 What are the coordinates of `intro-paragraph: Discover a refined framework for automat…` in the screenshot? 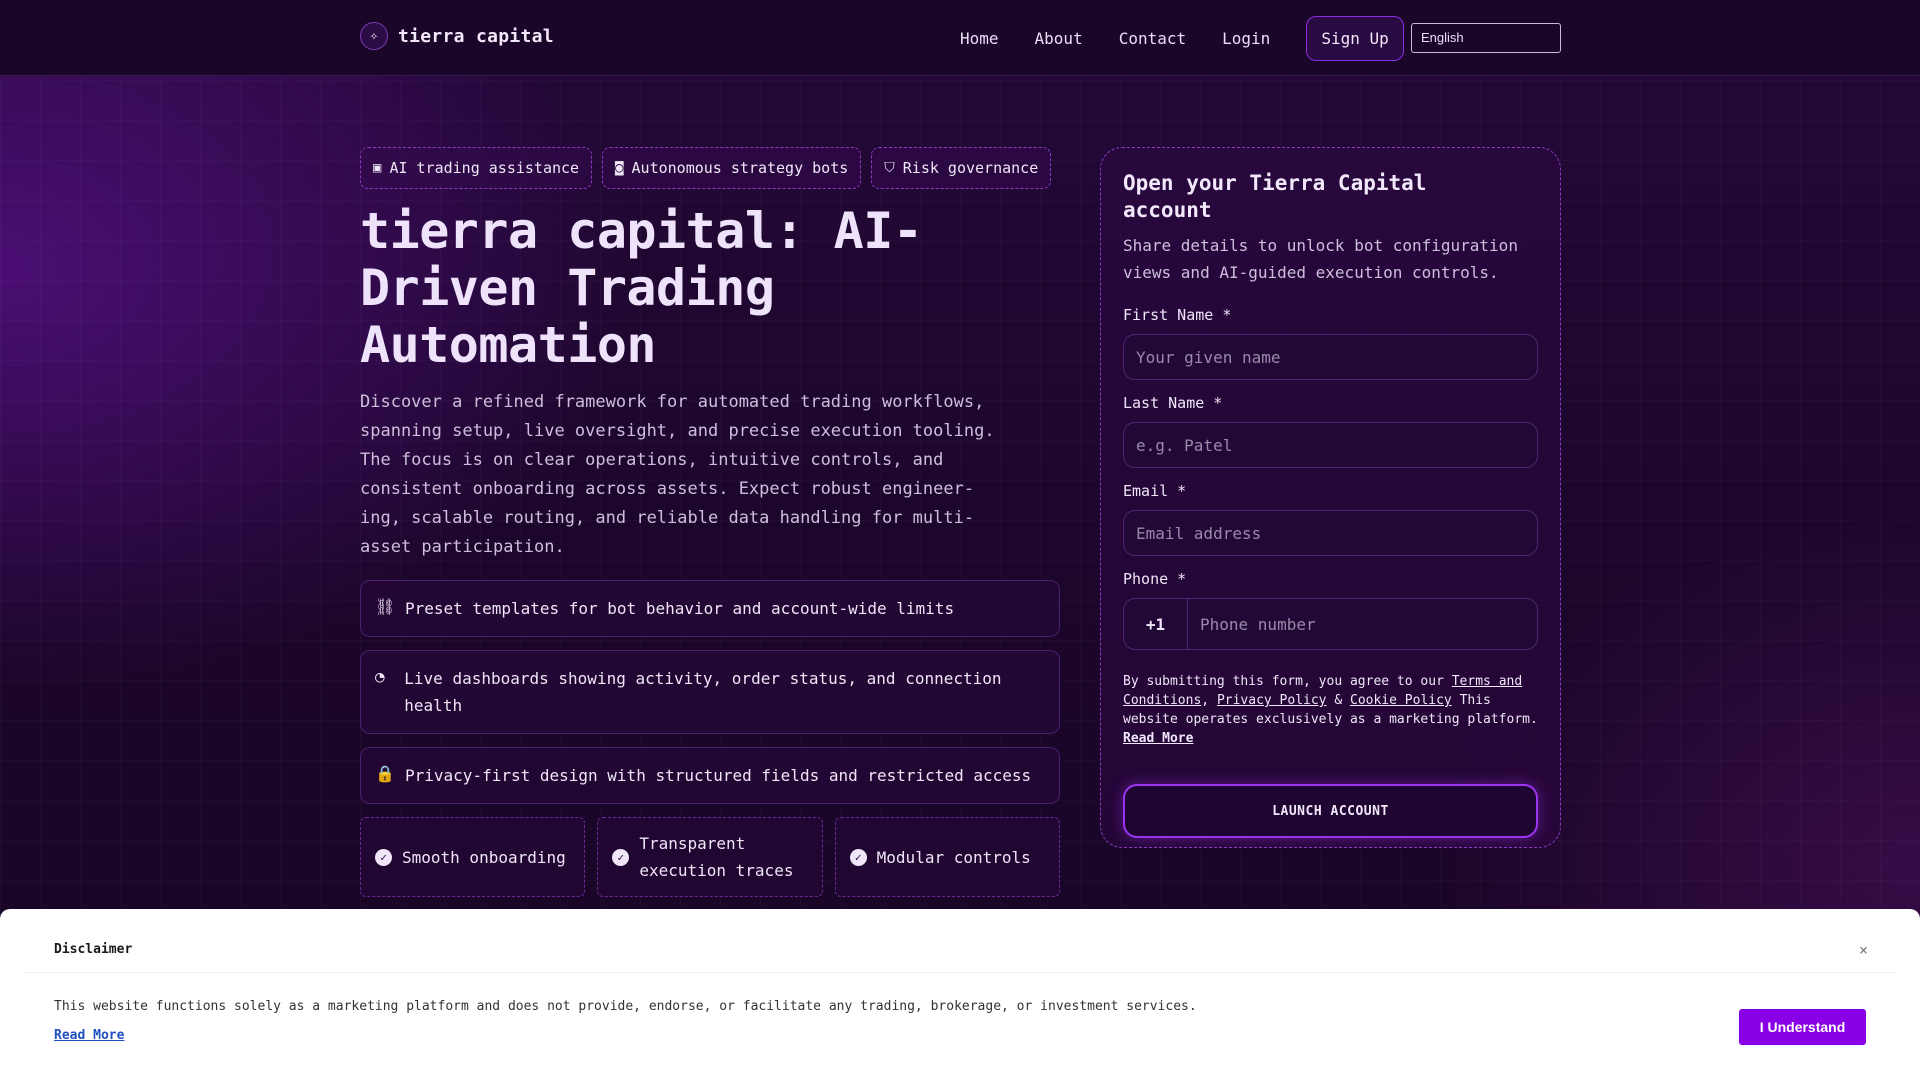 It's located at (677, 474).